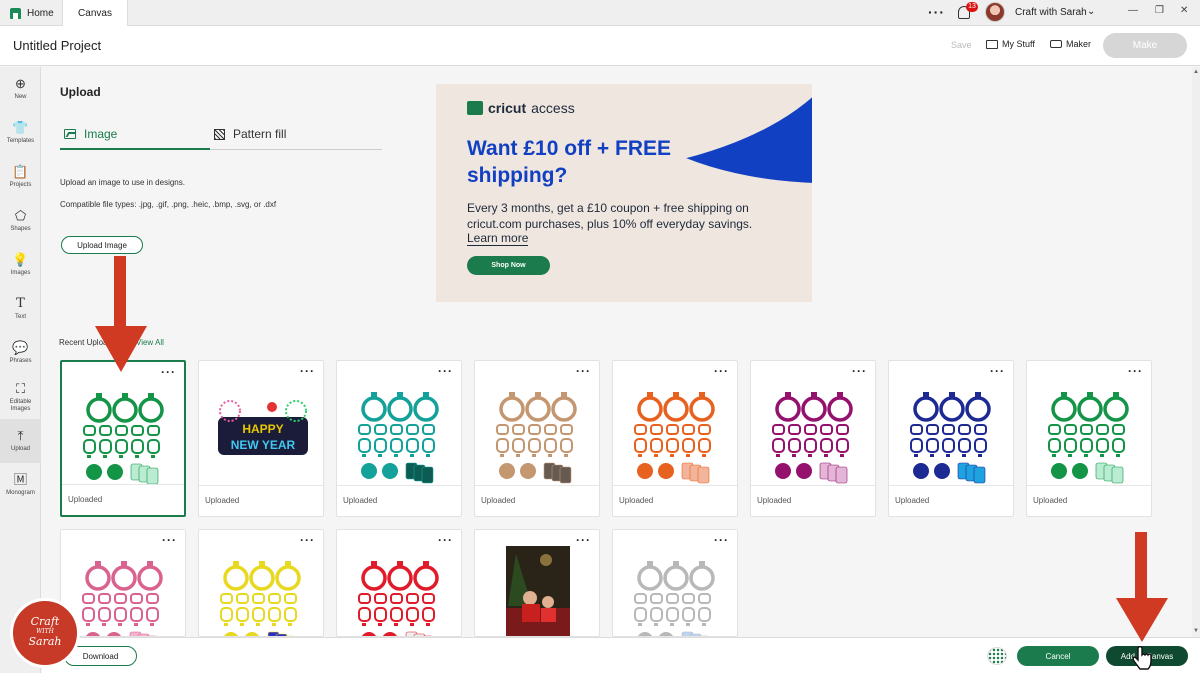 The image size is (1200, 673). I want to click on scroll-down-icon: ▼, so click(1196, 631).